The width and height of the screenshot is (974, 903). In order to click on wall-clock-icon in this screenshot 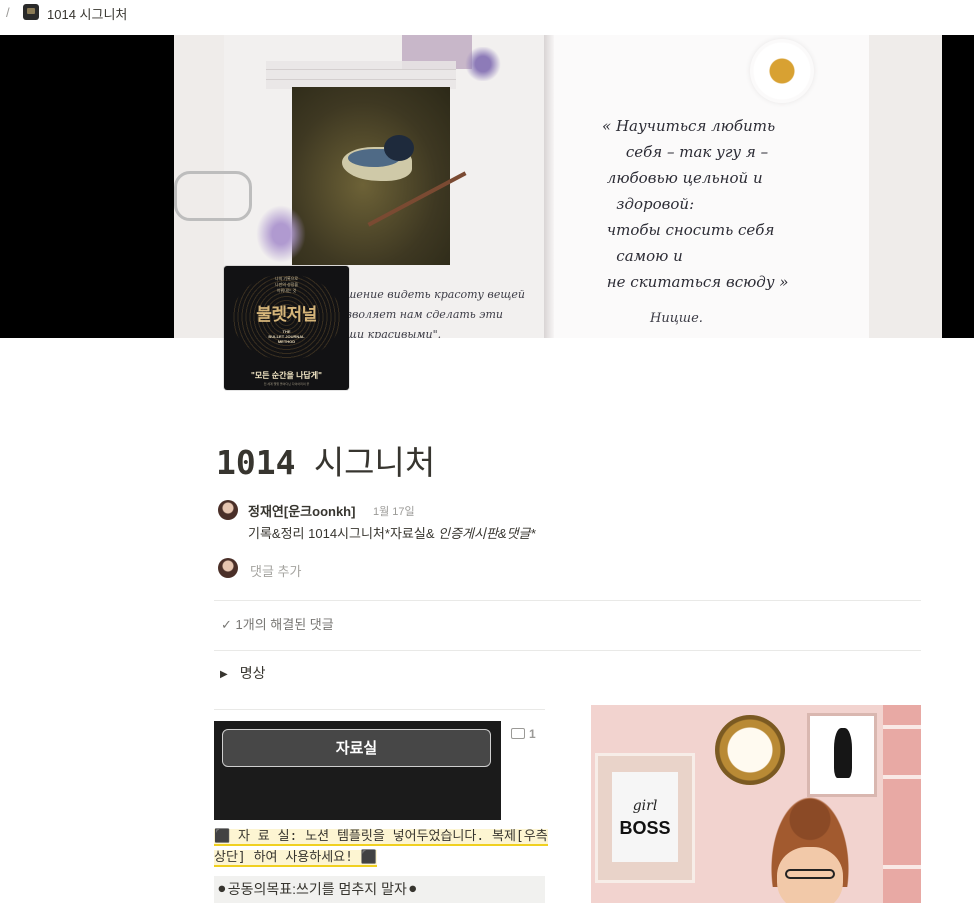, I will do `click(750, 750)`.